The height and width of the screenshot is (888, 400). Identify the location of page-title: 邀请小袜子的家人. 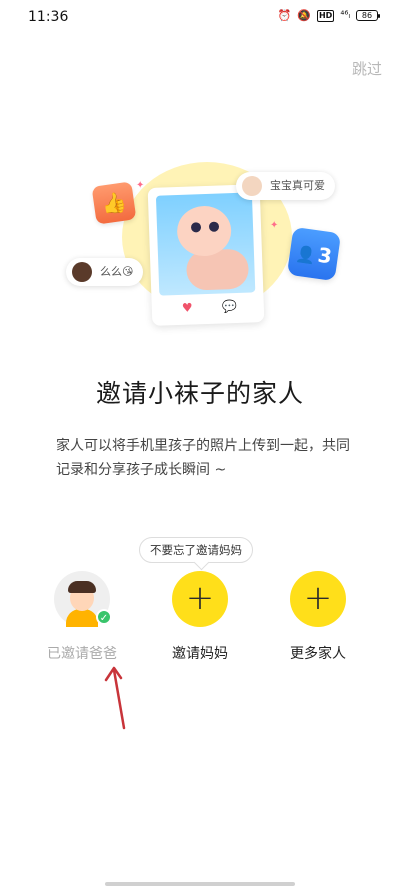
(199, 393).